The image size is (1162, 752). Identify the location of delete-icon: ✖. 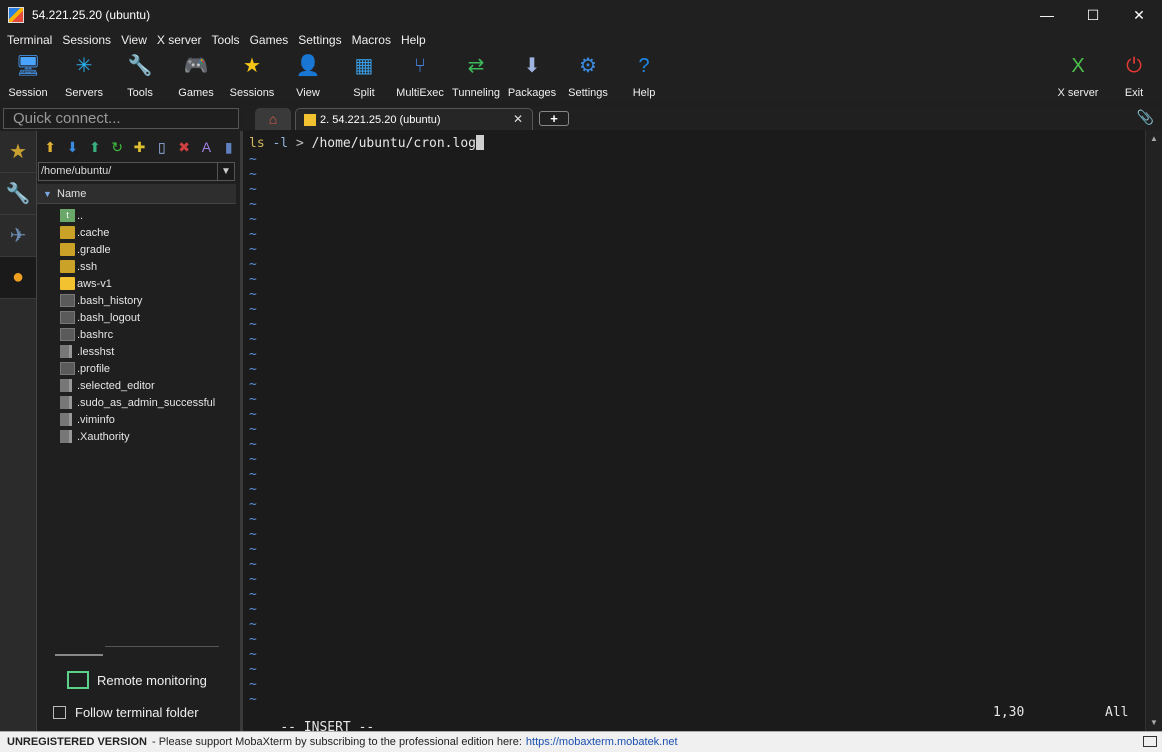
(184, 147).